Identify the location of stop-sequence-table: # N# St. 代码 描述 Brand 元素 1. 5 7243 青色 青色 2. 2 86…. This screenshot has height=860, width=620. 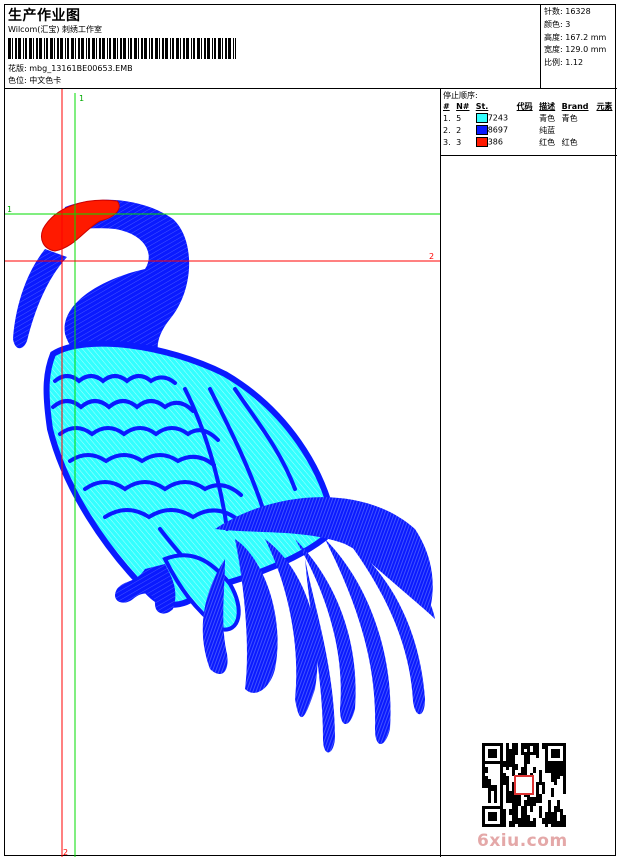
(529, 124).